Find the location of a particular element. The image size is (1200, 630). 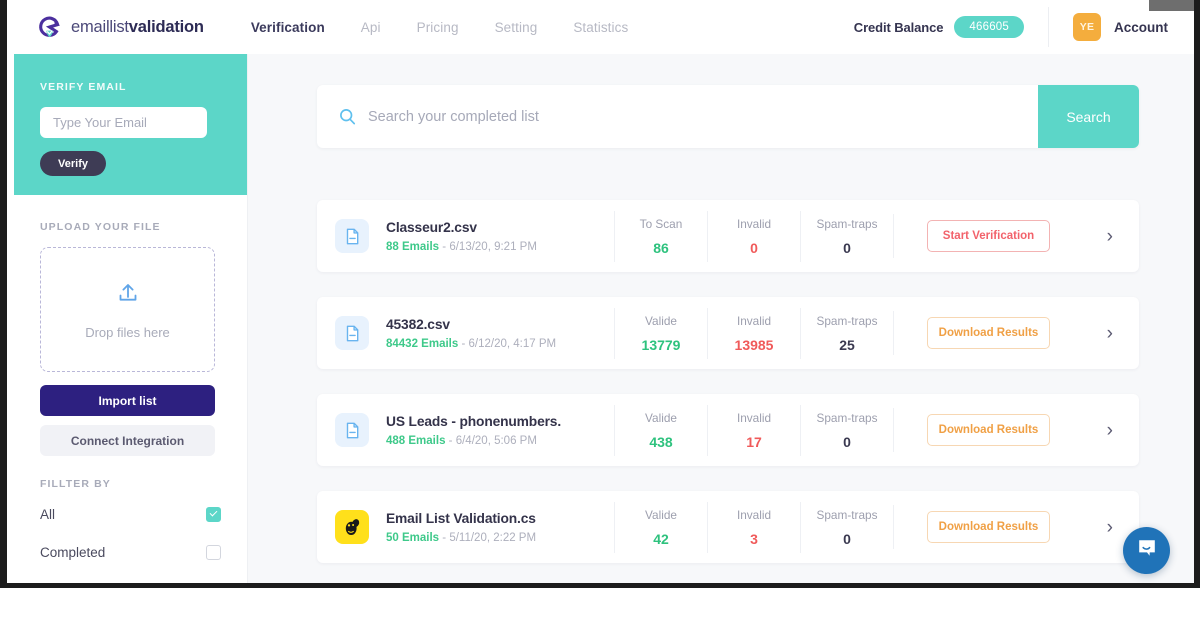

upload-icon is located at coordinates (128, 295).